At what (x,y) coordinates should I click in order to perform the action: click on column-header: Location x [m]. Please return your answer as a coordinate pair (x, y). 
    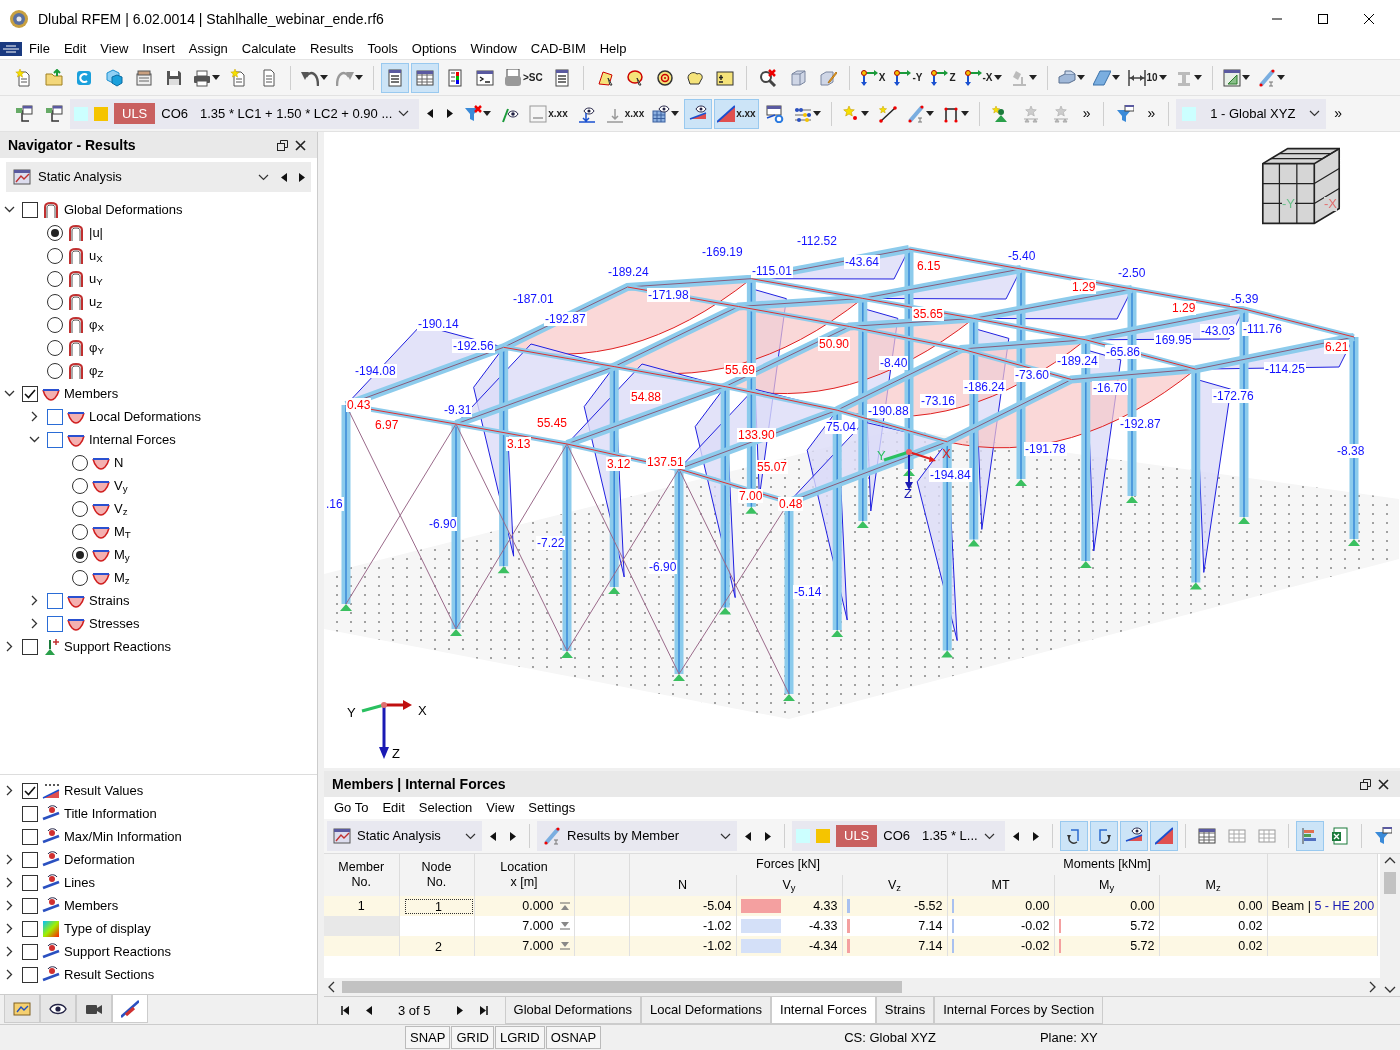
    Looking at the image, I should click on (524, 875).